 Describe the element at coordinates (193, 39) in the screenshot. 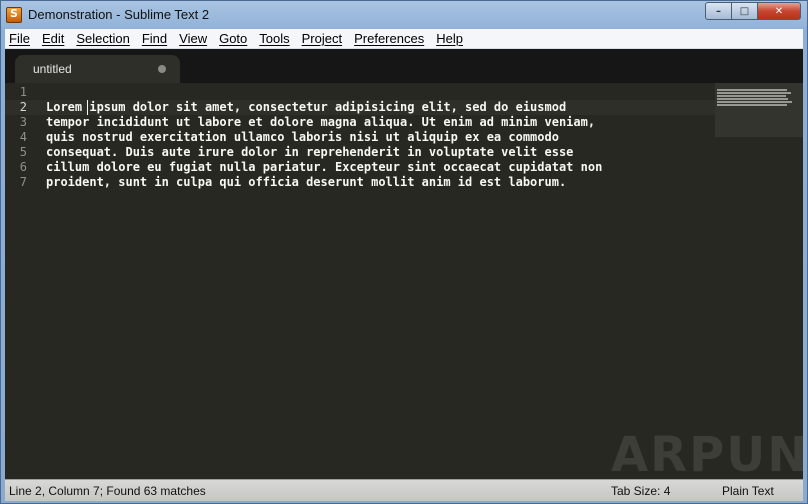

I see `menu-view: View` at that location.